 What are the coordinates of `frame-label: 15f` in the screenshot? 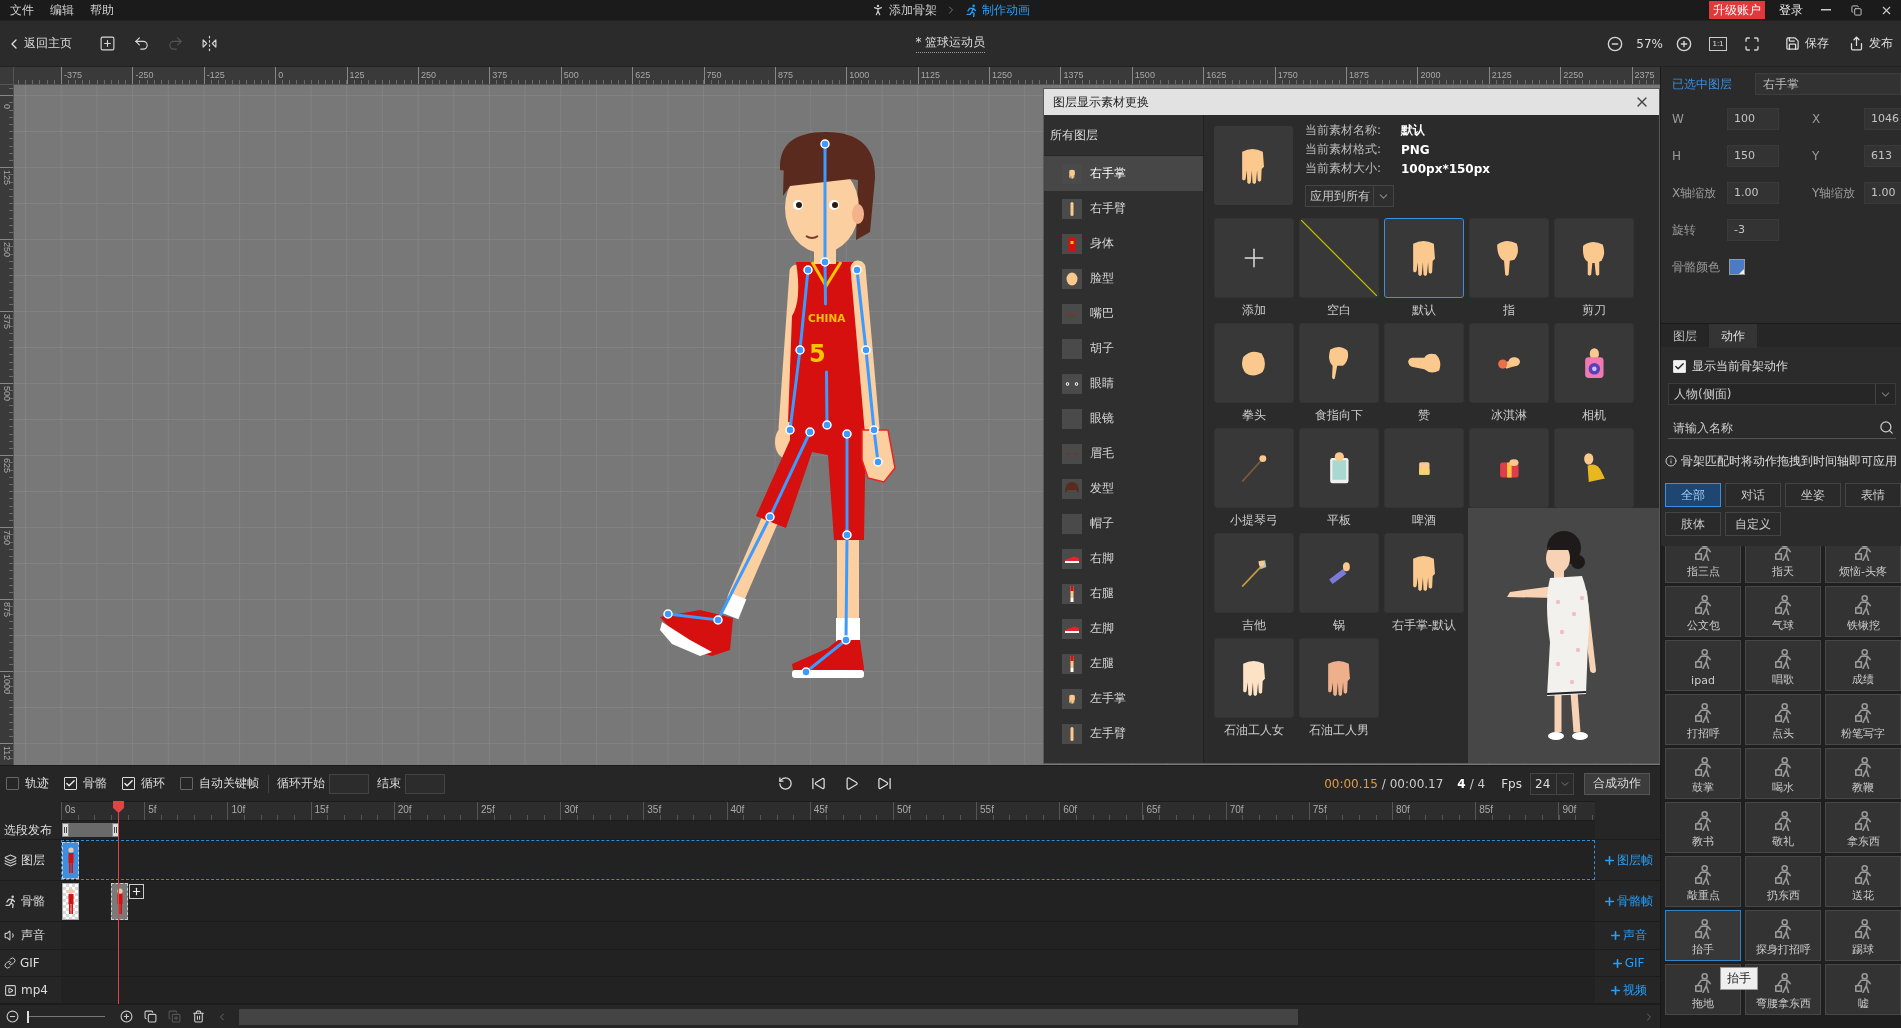 It's located at (321, 809).